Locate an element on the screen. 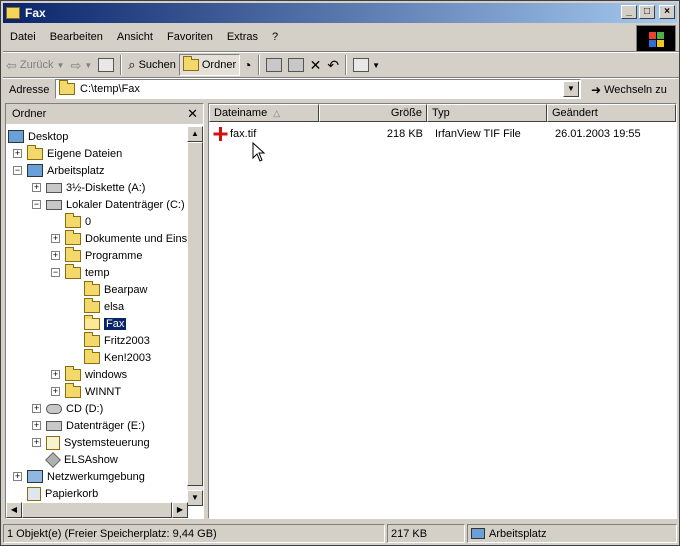 This screenshot has height=546, width=680. window-controls: _ □ × is located at coordinates (648, 12).